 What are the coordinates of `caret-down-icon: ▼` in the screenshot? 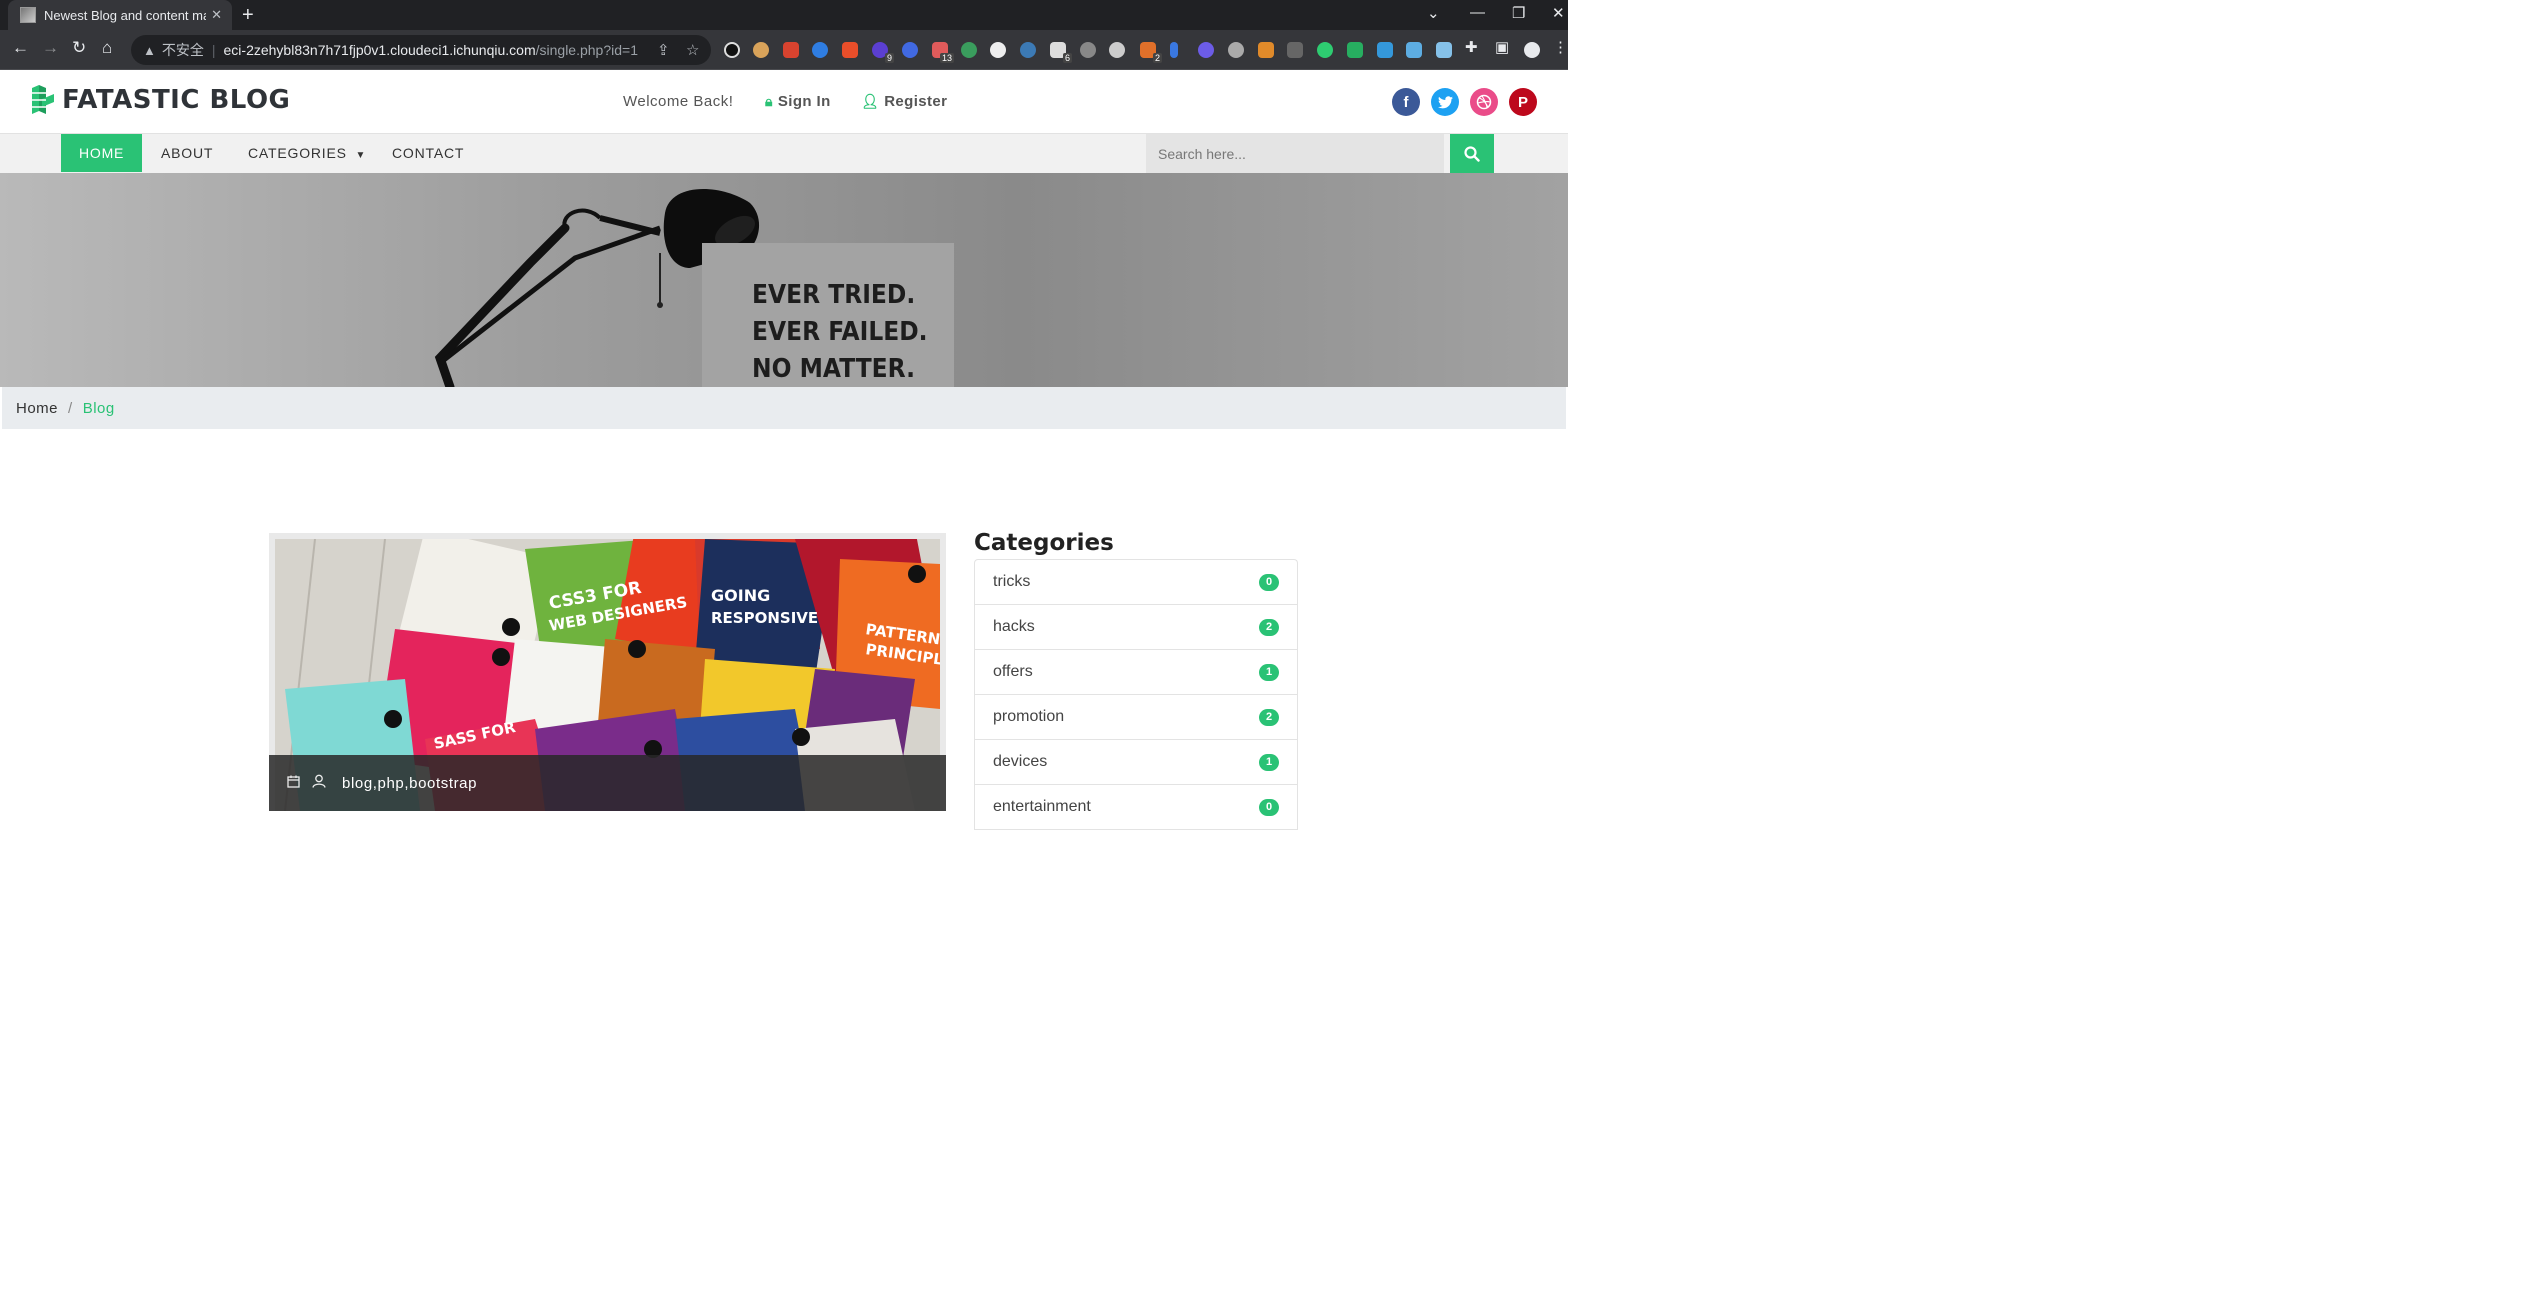 It's located at (361, 155).